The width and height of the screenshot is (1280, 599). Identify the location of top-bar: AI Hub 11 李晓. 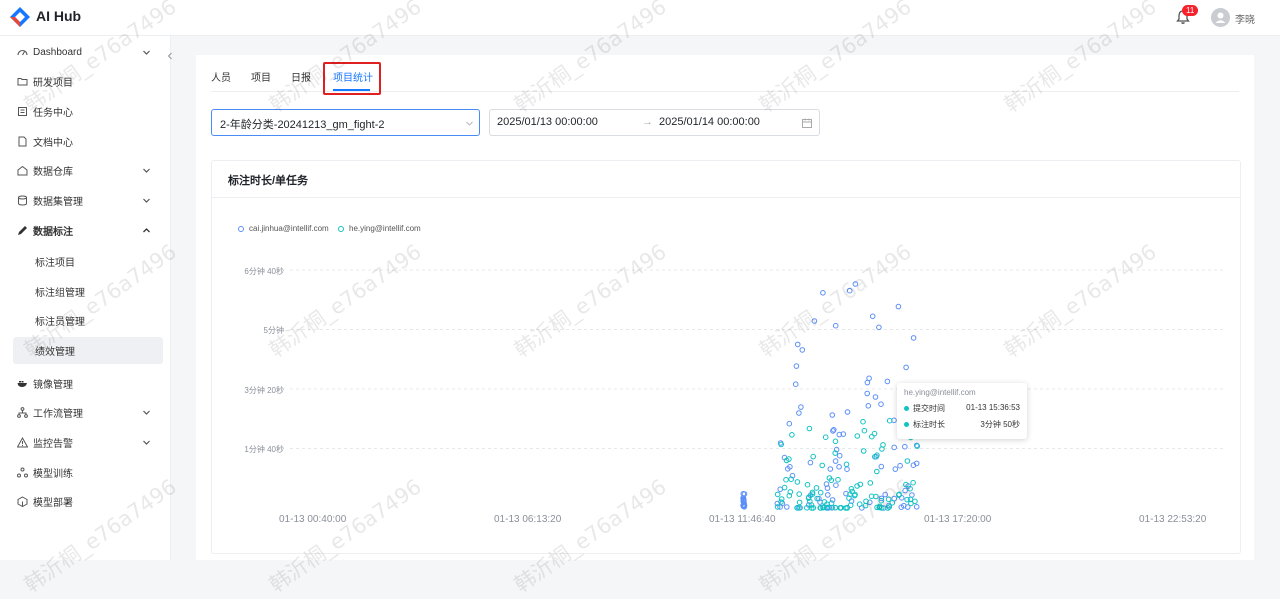
(640, 18).